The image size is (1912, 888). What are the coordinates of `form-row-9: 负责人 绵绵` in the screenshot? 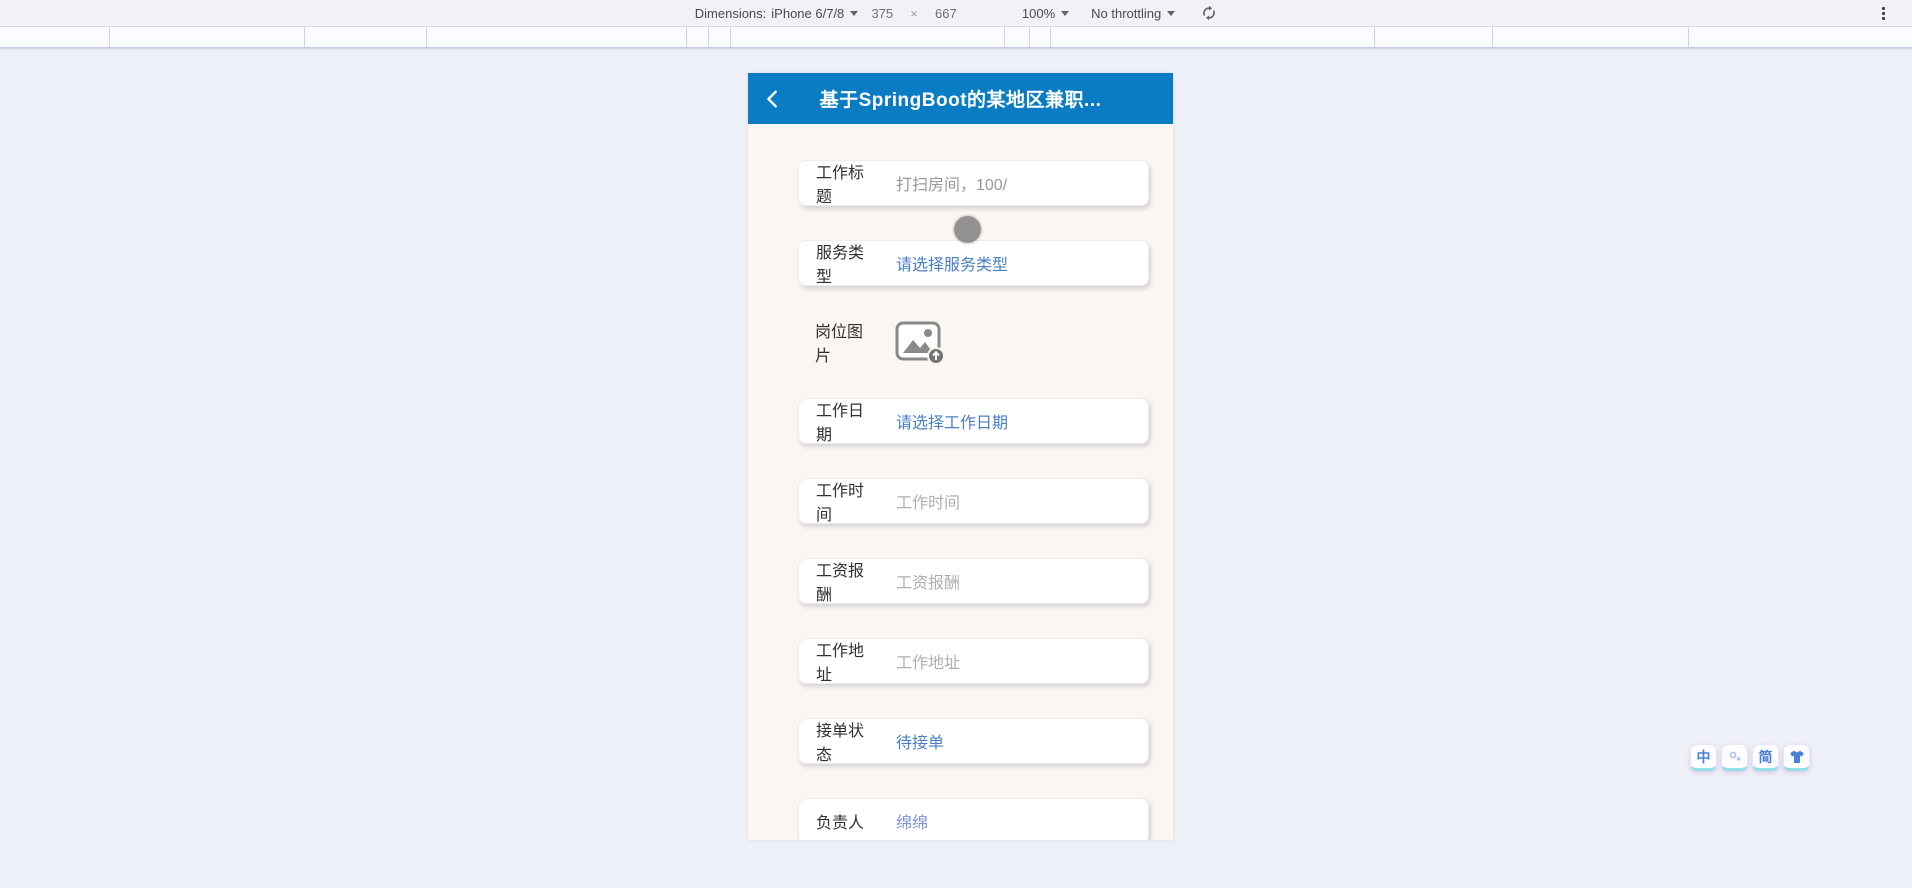 It's located at (973, 819).